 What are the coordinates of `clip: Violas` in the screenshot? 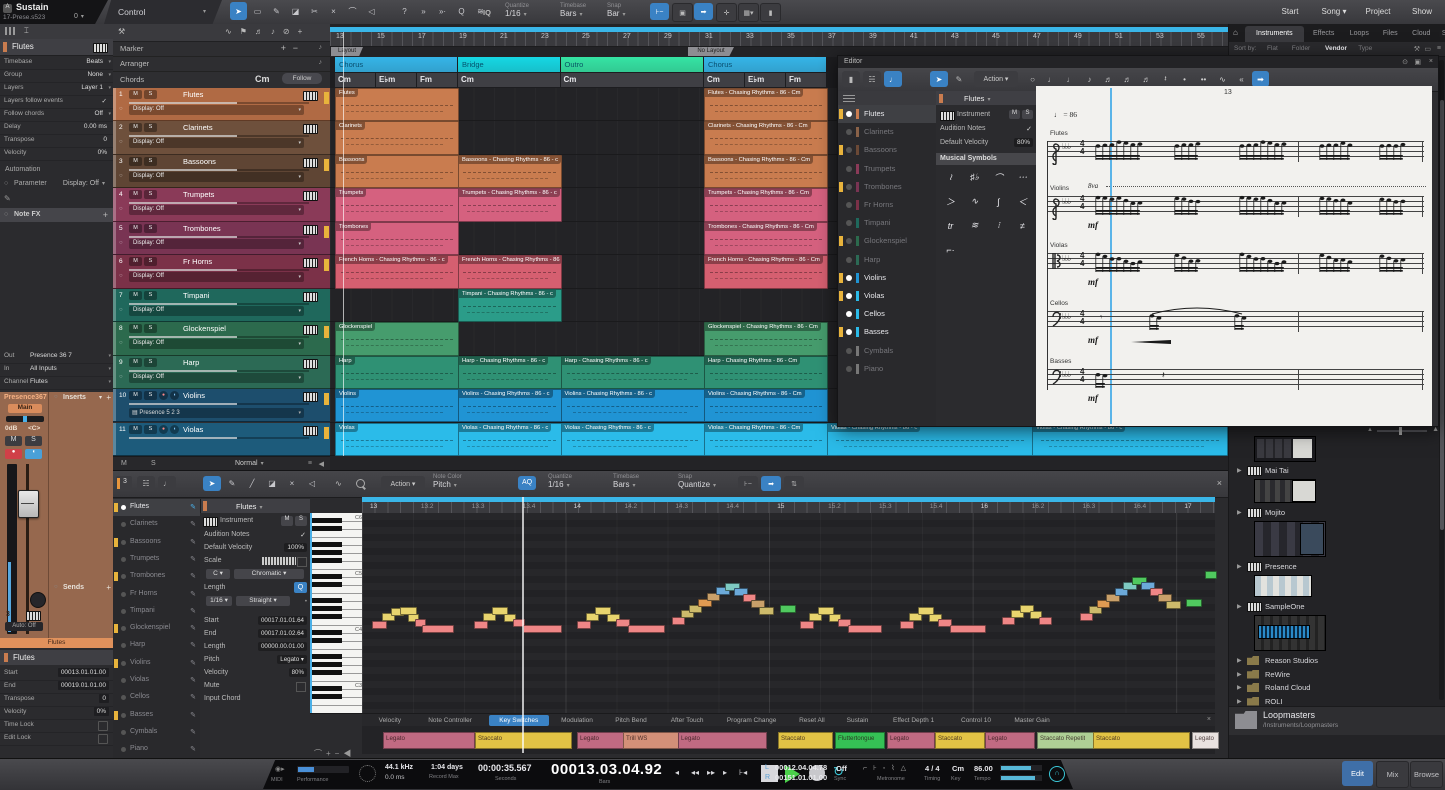 It's located at (397, 439).